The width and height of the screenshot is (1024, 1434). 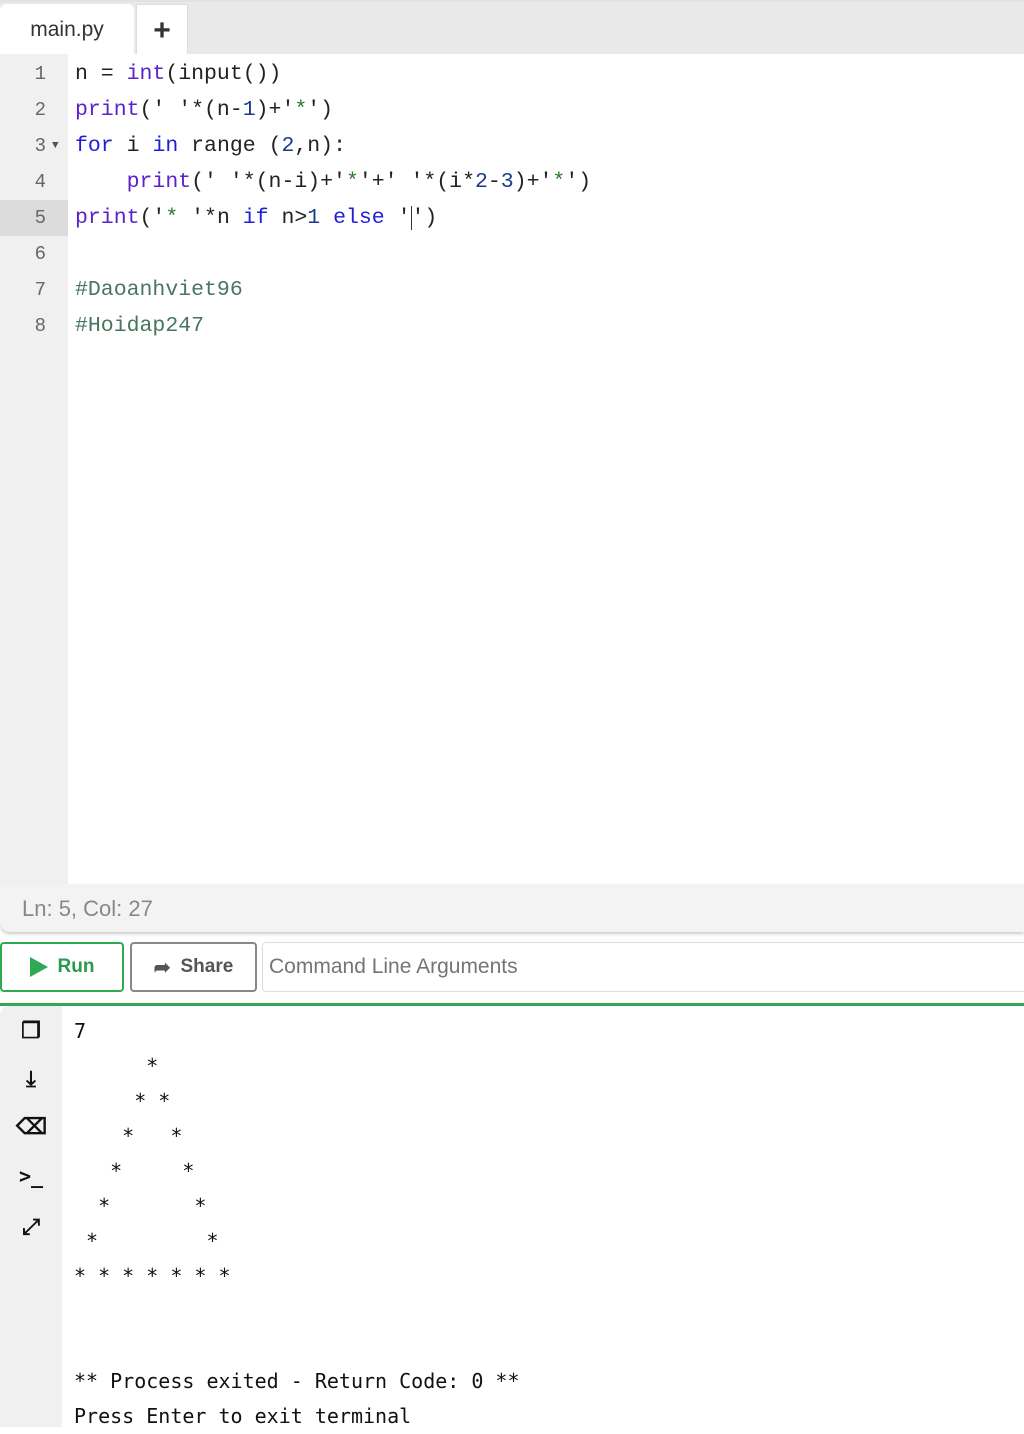 What do you see at coordinates (31, 1033) in the screenshot?
I see `copy-icon: ❐` at bounding box center [31, 1033].